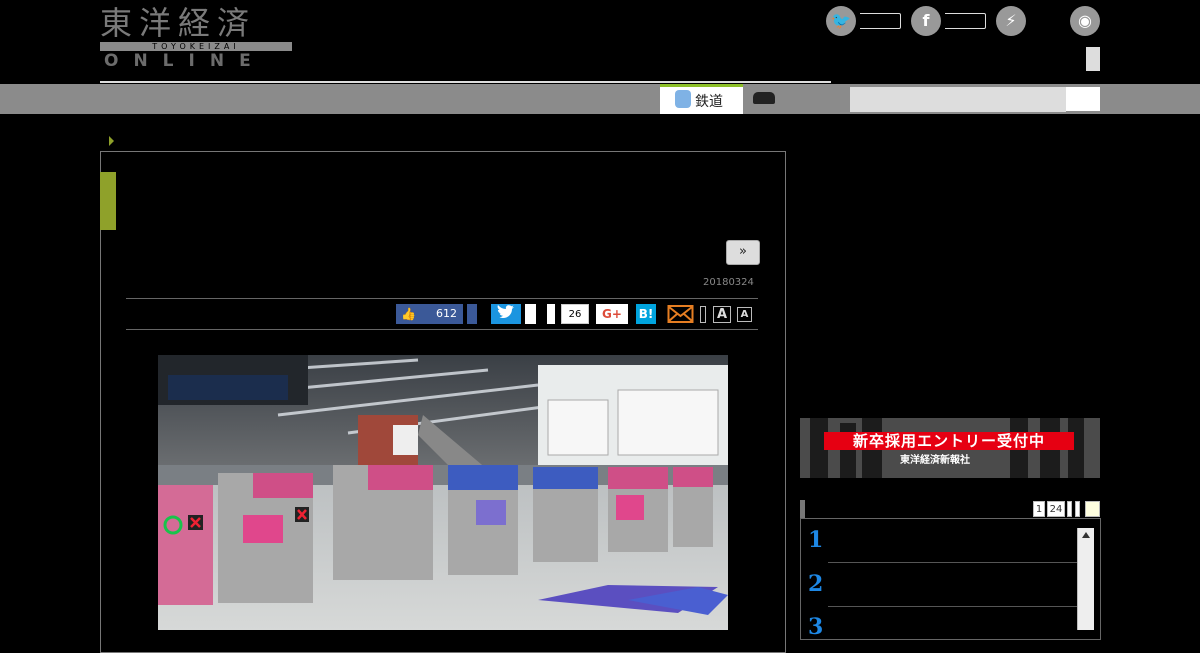 This screenshot has width=1200, height=653. What do you see at coordinates (764, 98) in the screenshot?
I see `car-icon` at bounding box center [764, 98].